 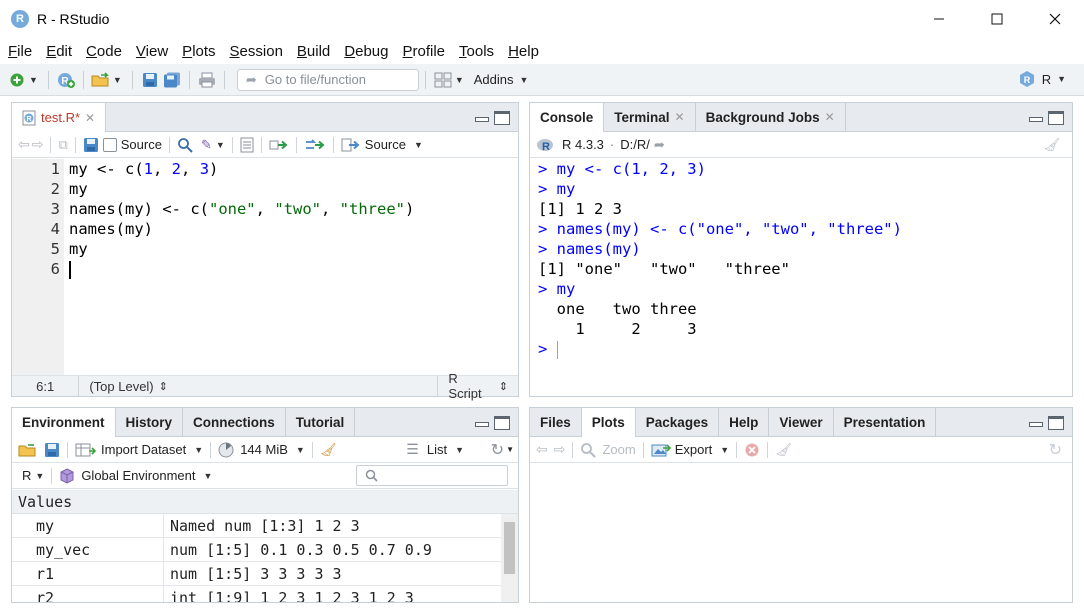 I want to click on search-icon, so click(x=185, y=145).